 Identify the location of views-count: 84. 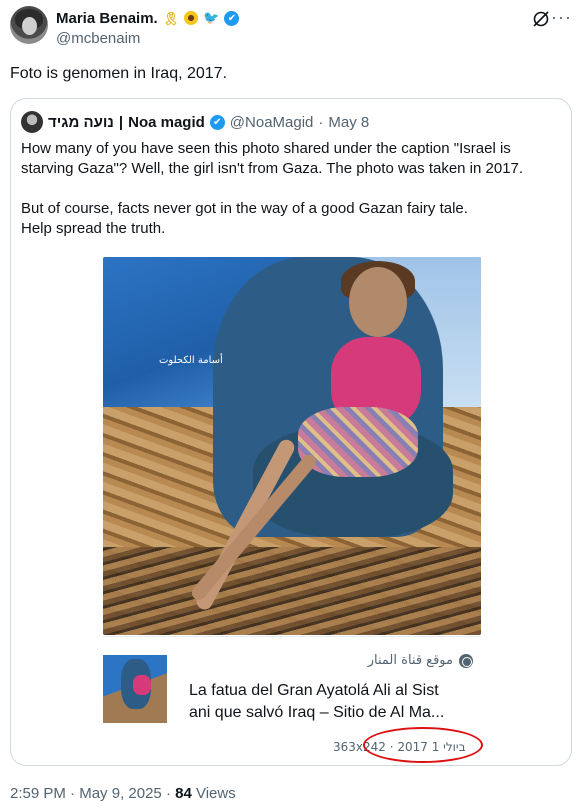
(183, 793).